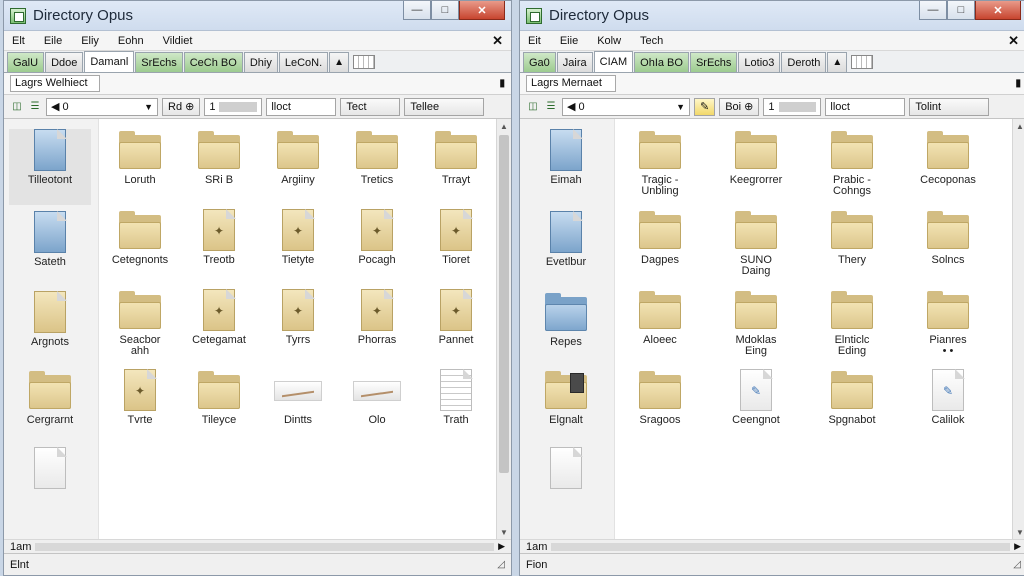 The image size is (1024, 576). Describe the element at coordinates (377, 317) in the screenshot. I see `file-item: ✦ Phorras` at that location.